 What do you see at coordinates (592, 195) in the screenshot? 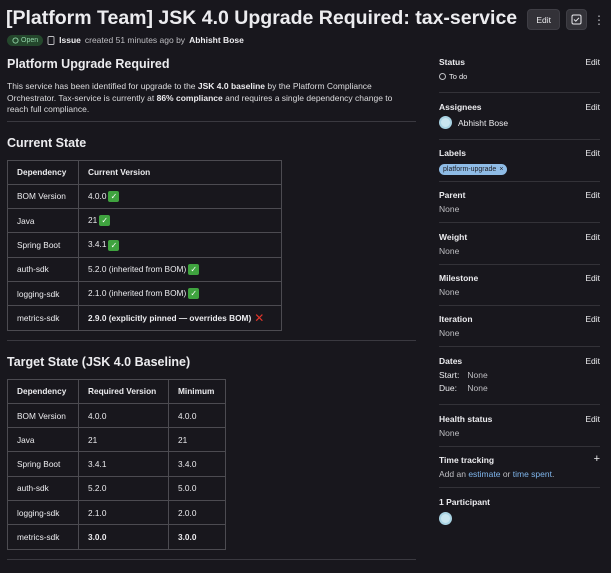
I see `edit-parent-button: Edit` at bounding box center [592, 195].